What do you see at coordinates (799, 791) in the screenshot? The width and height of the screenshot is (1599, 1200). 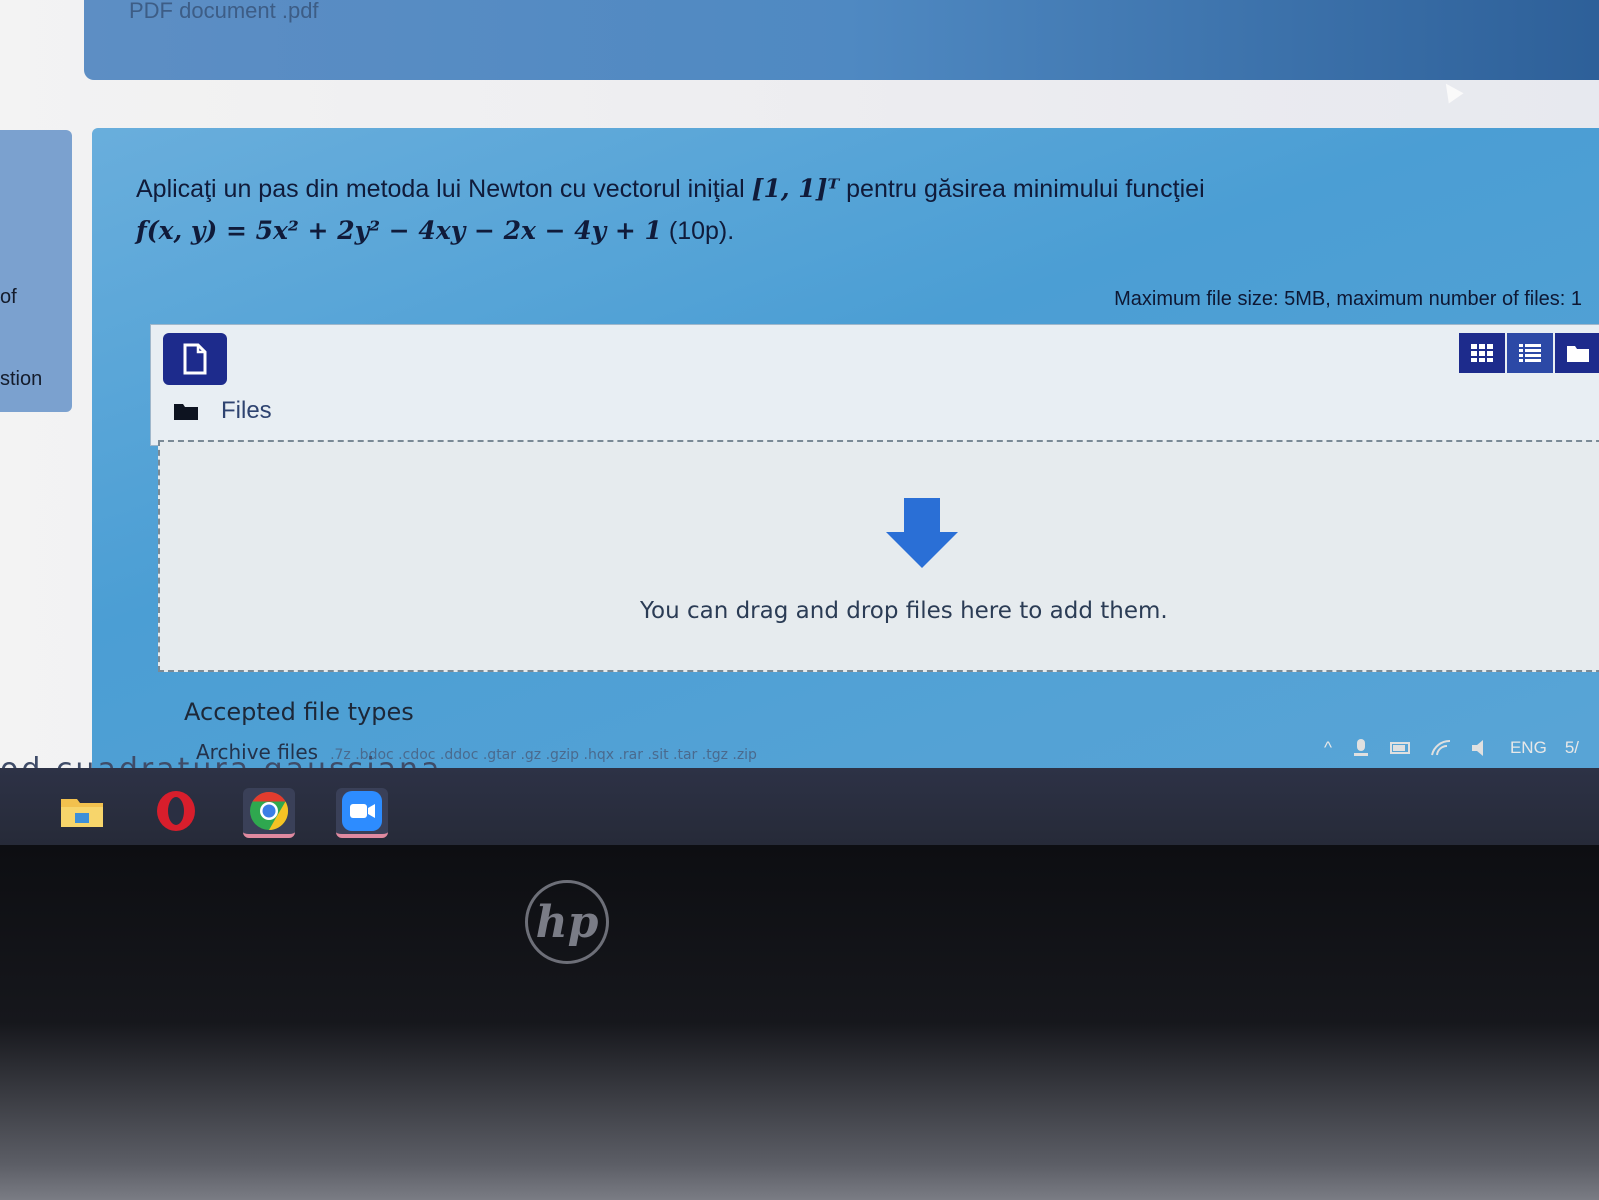 I see `taskbar: ^ ENG 5/` at bounding box center [799, 791].